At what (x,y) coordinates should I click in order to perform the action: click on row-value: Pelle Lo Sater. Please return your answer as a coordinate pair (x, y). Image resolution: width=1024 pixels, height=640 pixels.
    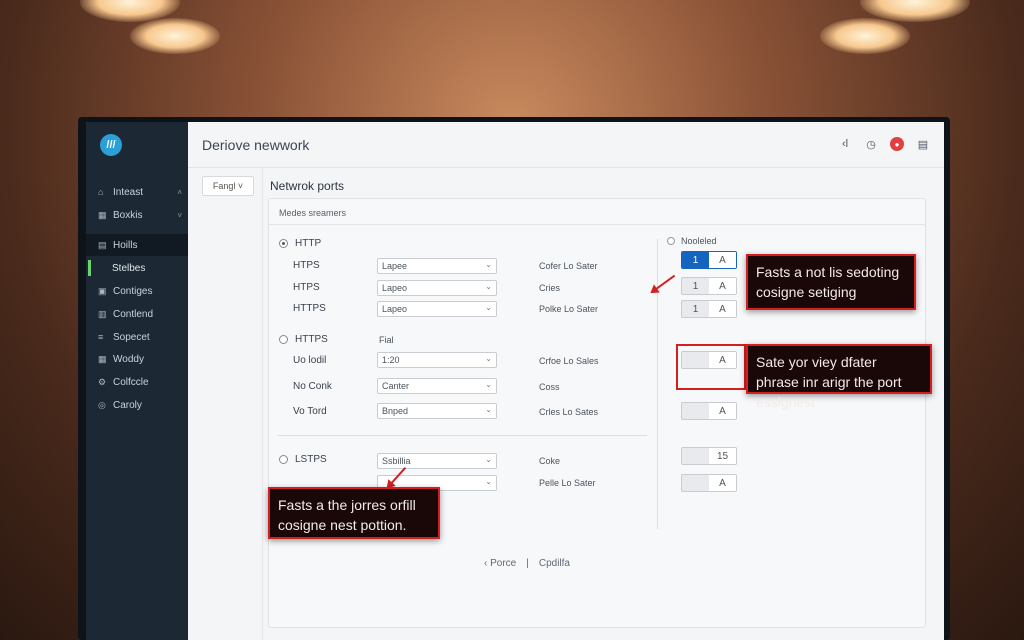
    Looking at the image, I should click on (567, 483).